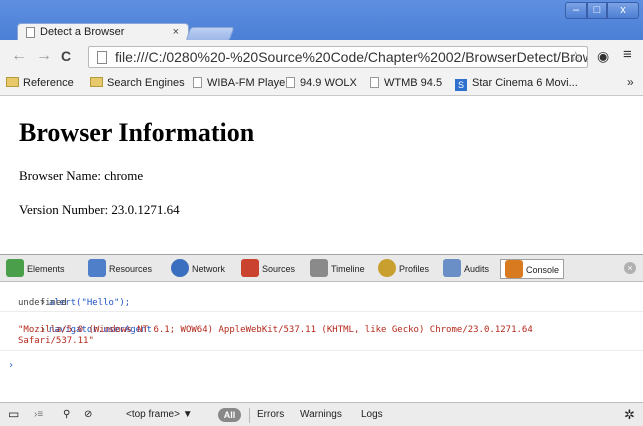 Image resolution: width=643 pixels, height=426 pixels. What do you see at coordinates (38, 414) in the screenshot?
I see `console-drawer-icon: ›≡` at bounding box center [38, 414].